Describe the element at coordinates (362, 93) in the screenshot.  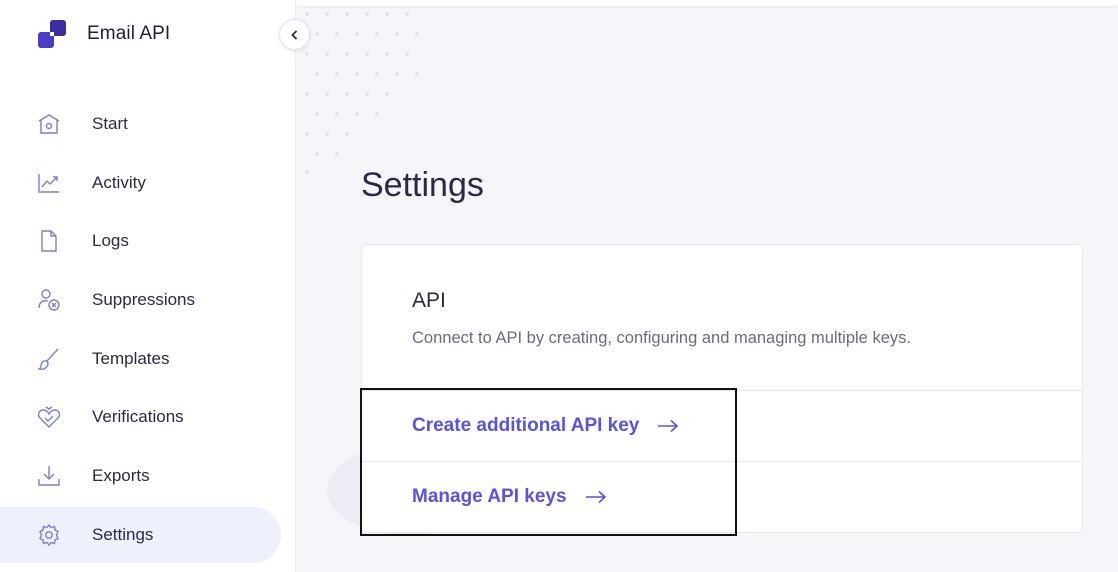
I see `dot-pattern-decoration` at that location.